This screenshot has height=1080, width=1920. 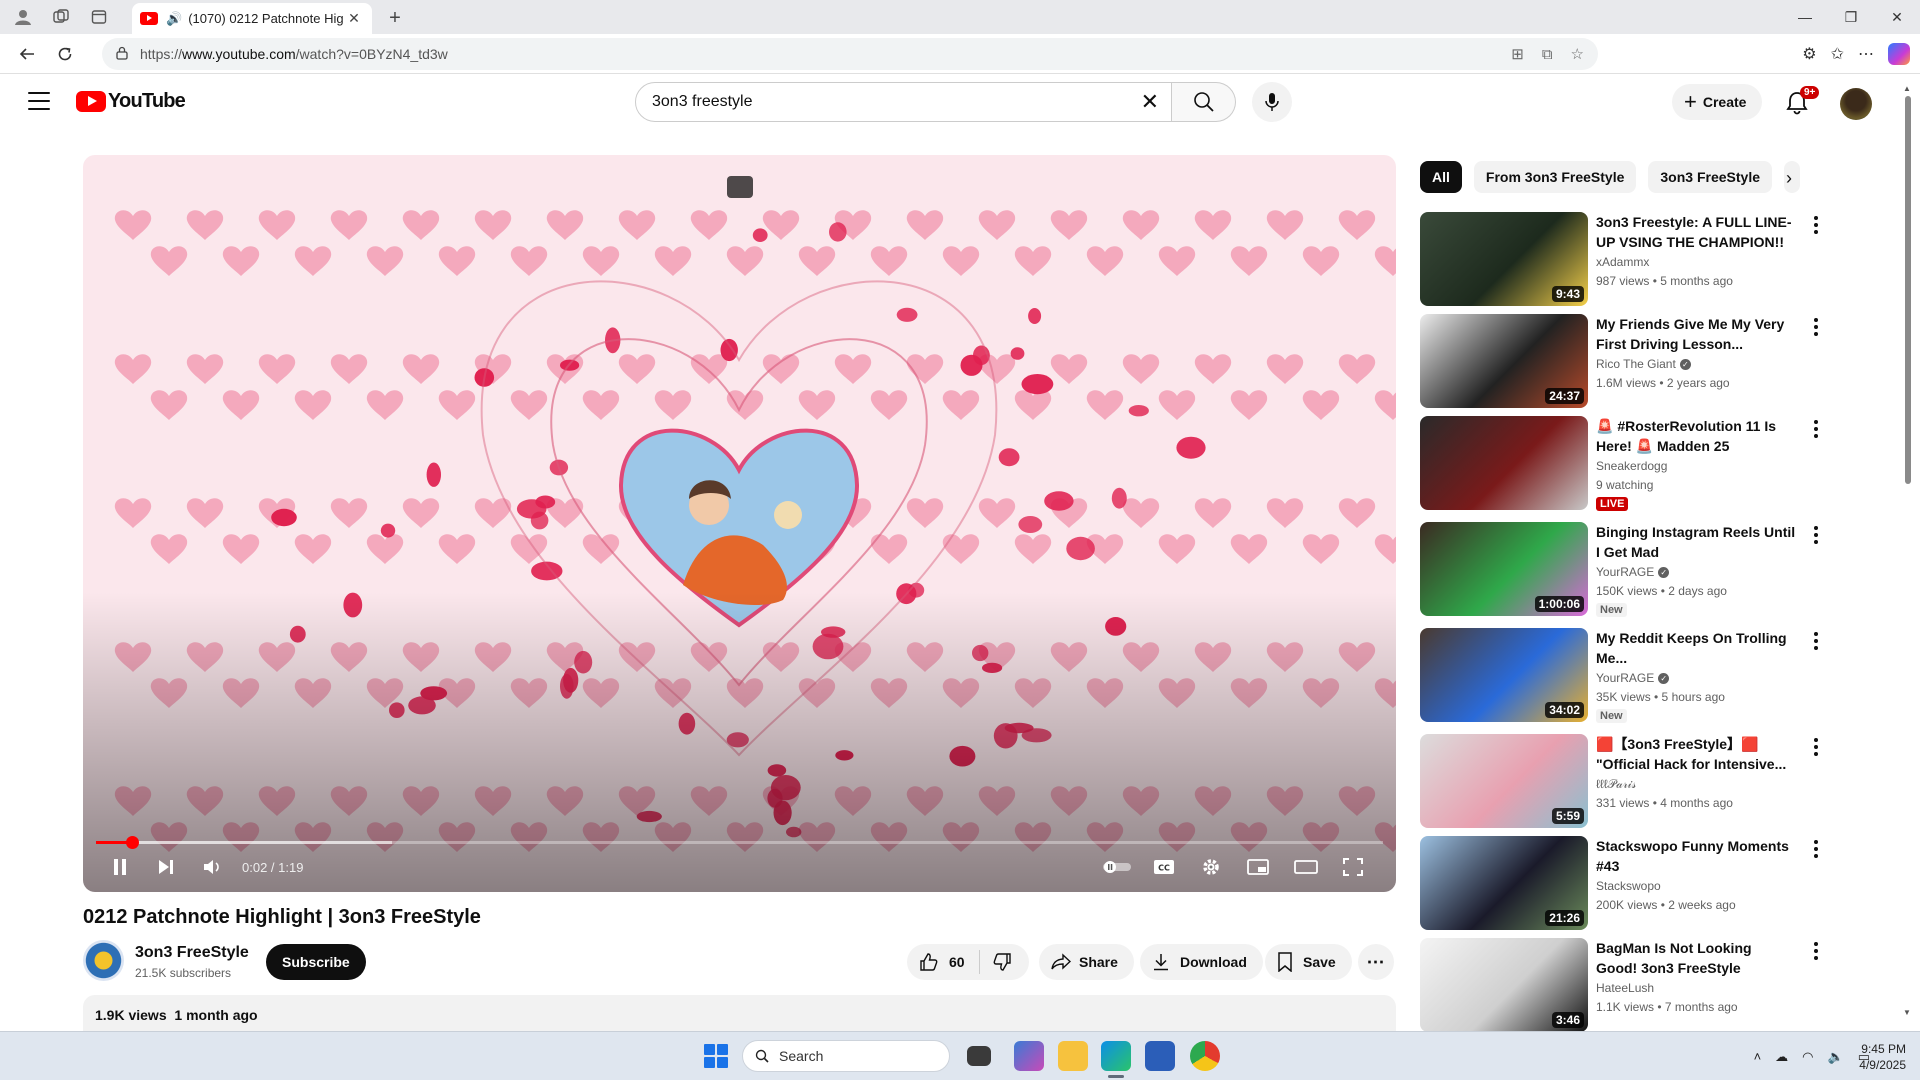 What do you see at coordinates (1696, 856) in the screenshot?
I see `recommendation-title: Stackswopo Funny Moments #43` at bounding box center [1696, 856].